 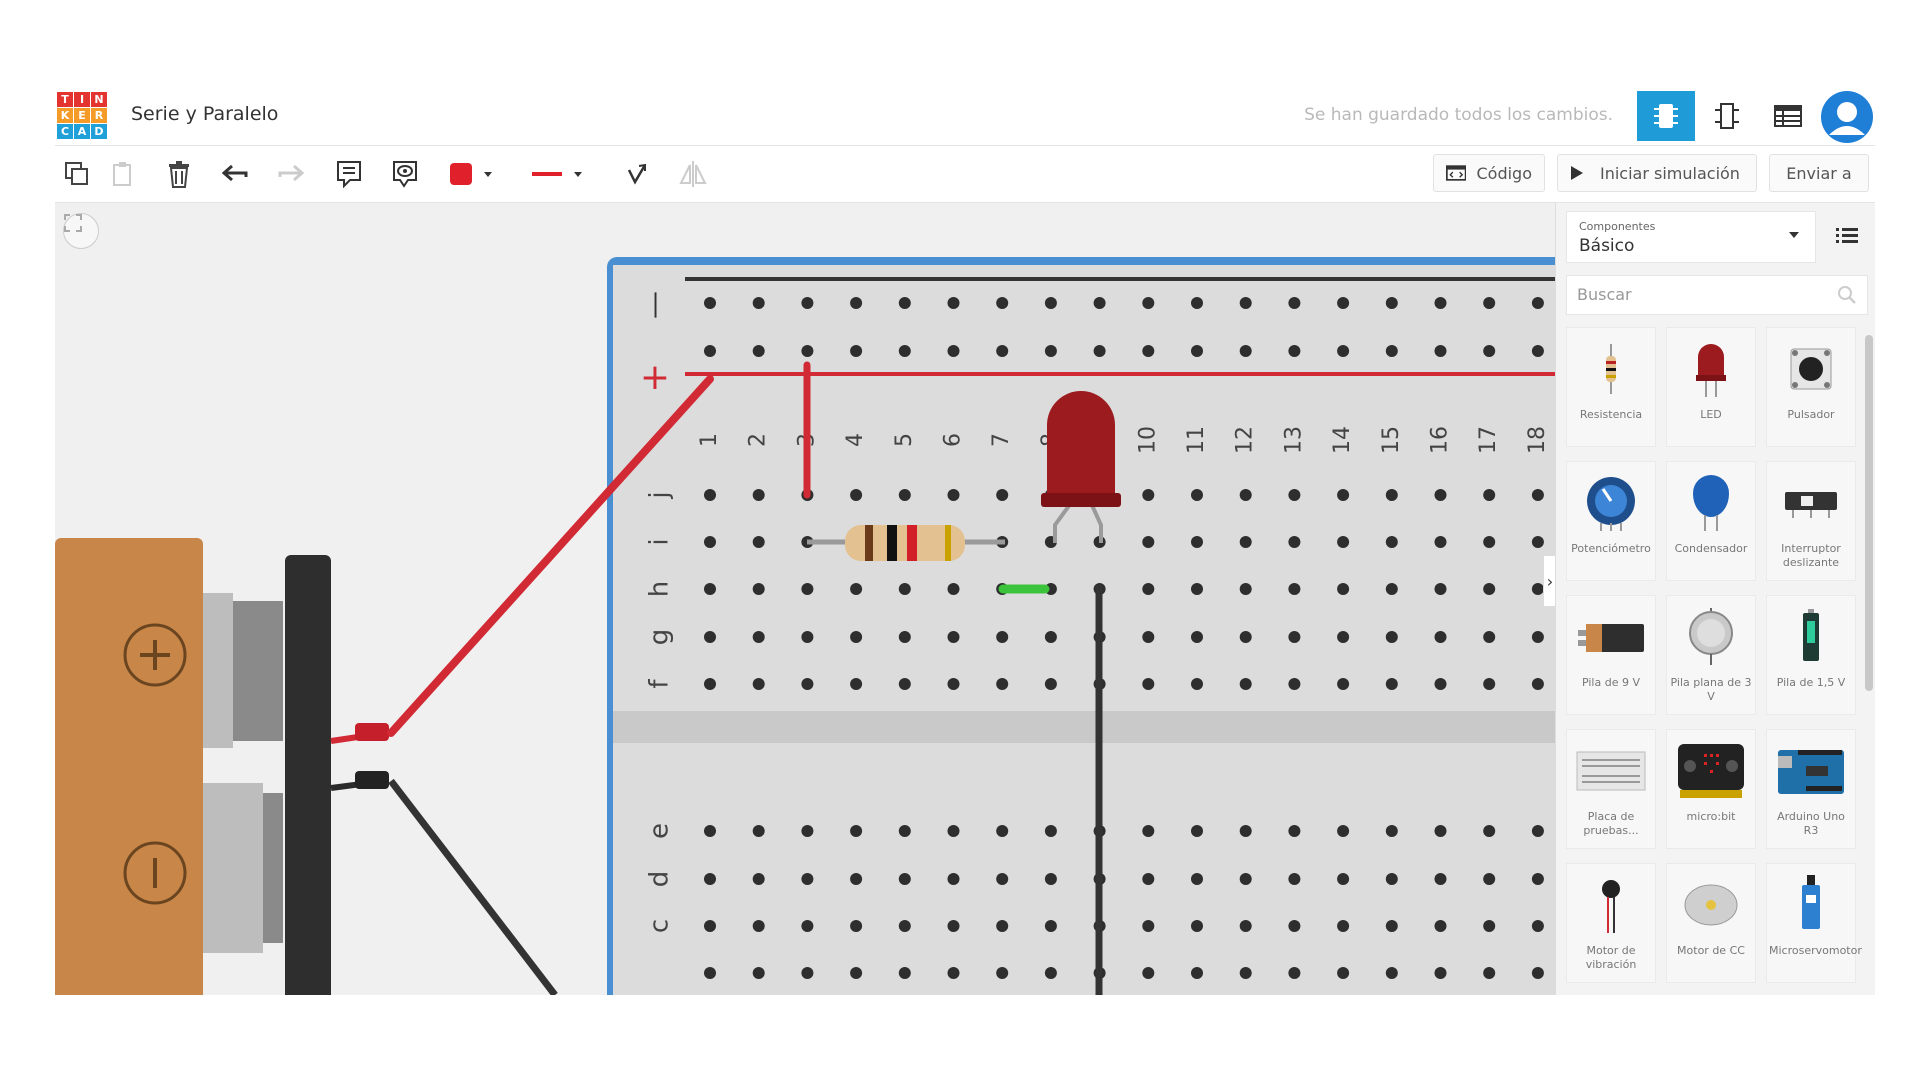 What do you see at coordinates (1611, 655) in the screenshot?
I see `component-tile: Pila de 9 V` at bounding box center [1611, 655].